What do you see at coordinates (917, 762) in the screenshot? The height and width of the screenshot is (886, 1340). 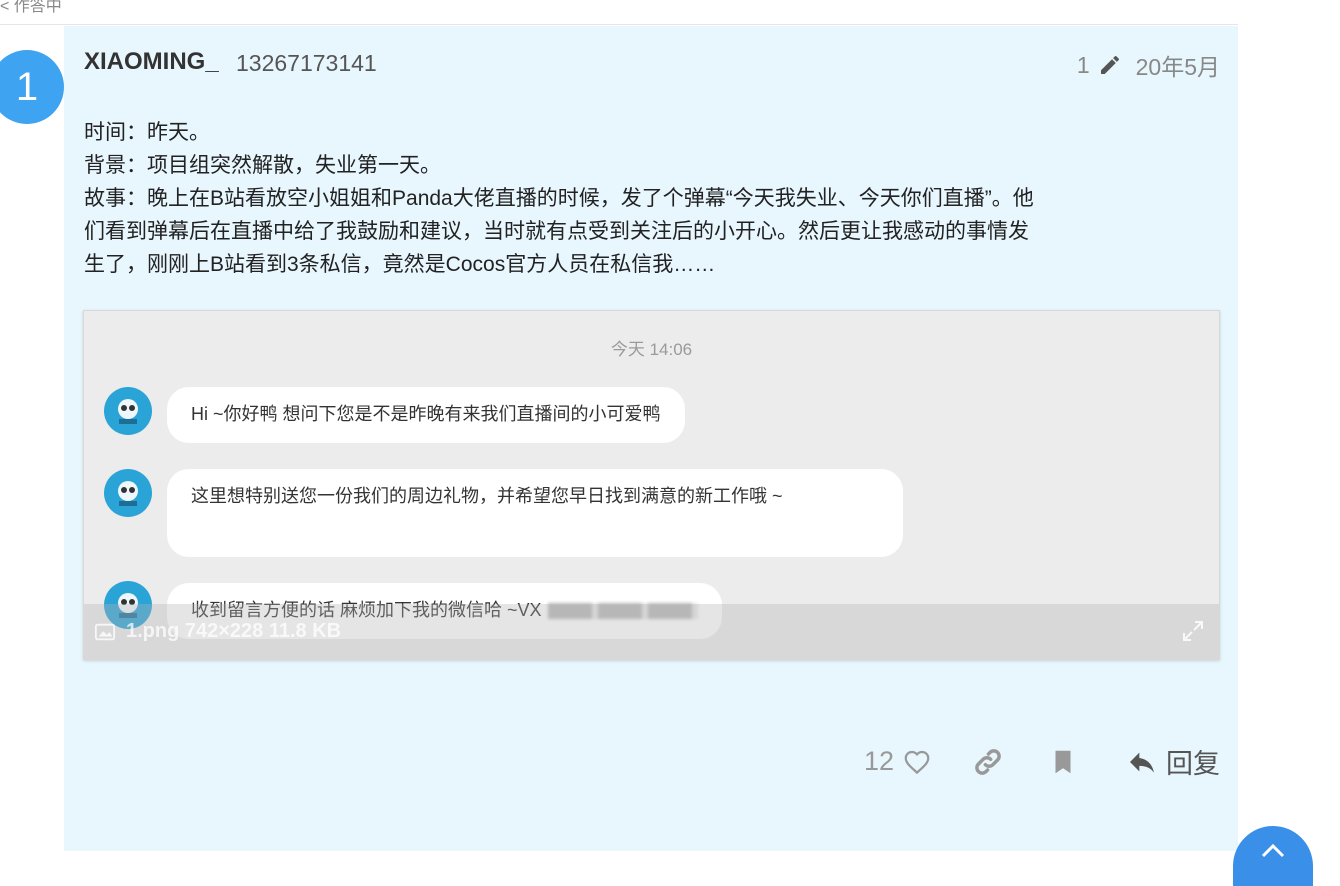 I see `heart-icon` at bounding box center [917, 762].